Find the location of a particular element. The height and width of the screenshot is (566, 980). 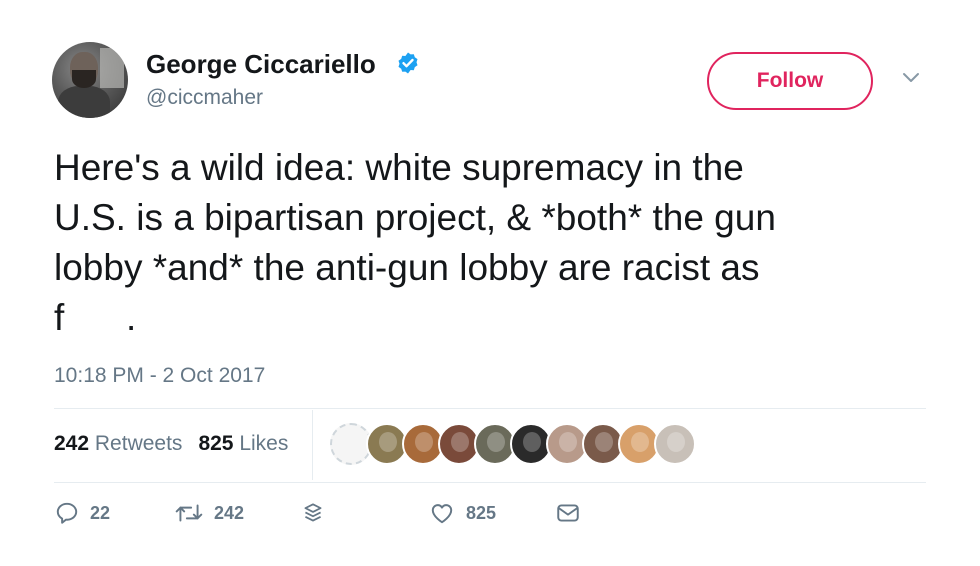

stats-separator is located at coordinates (312, 445).